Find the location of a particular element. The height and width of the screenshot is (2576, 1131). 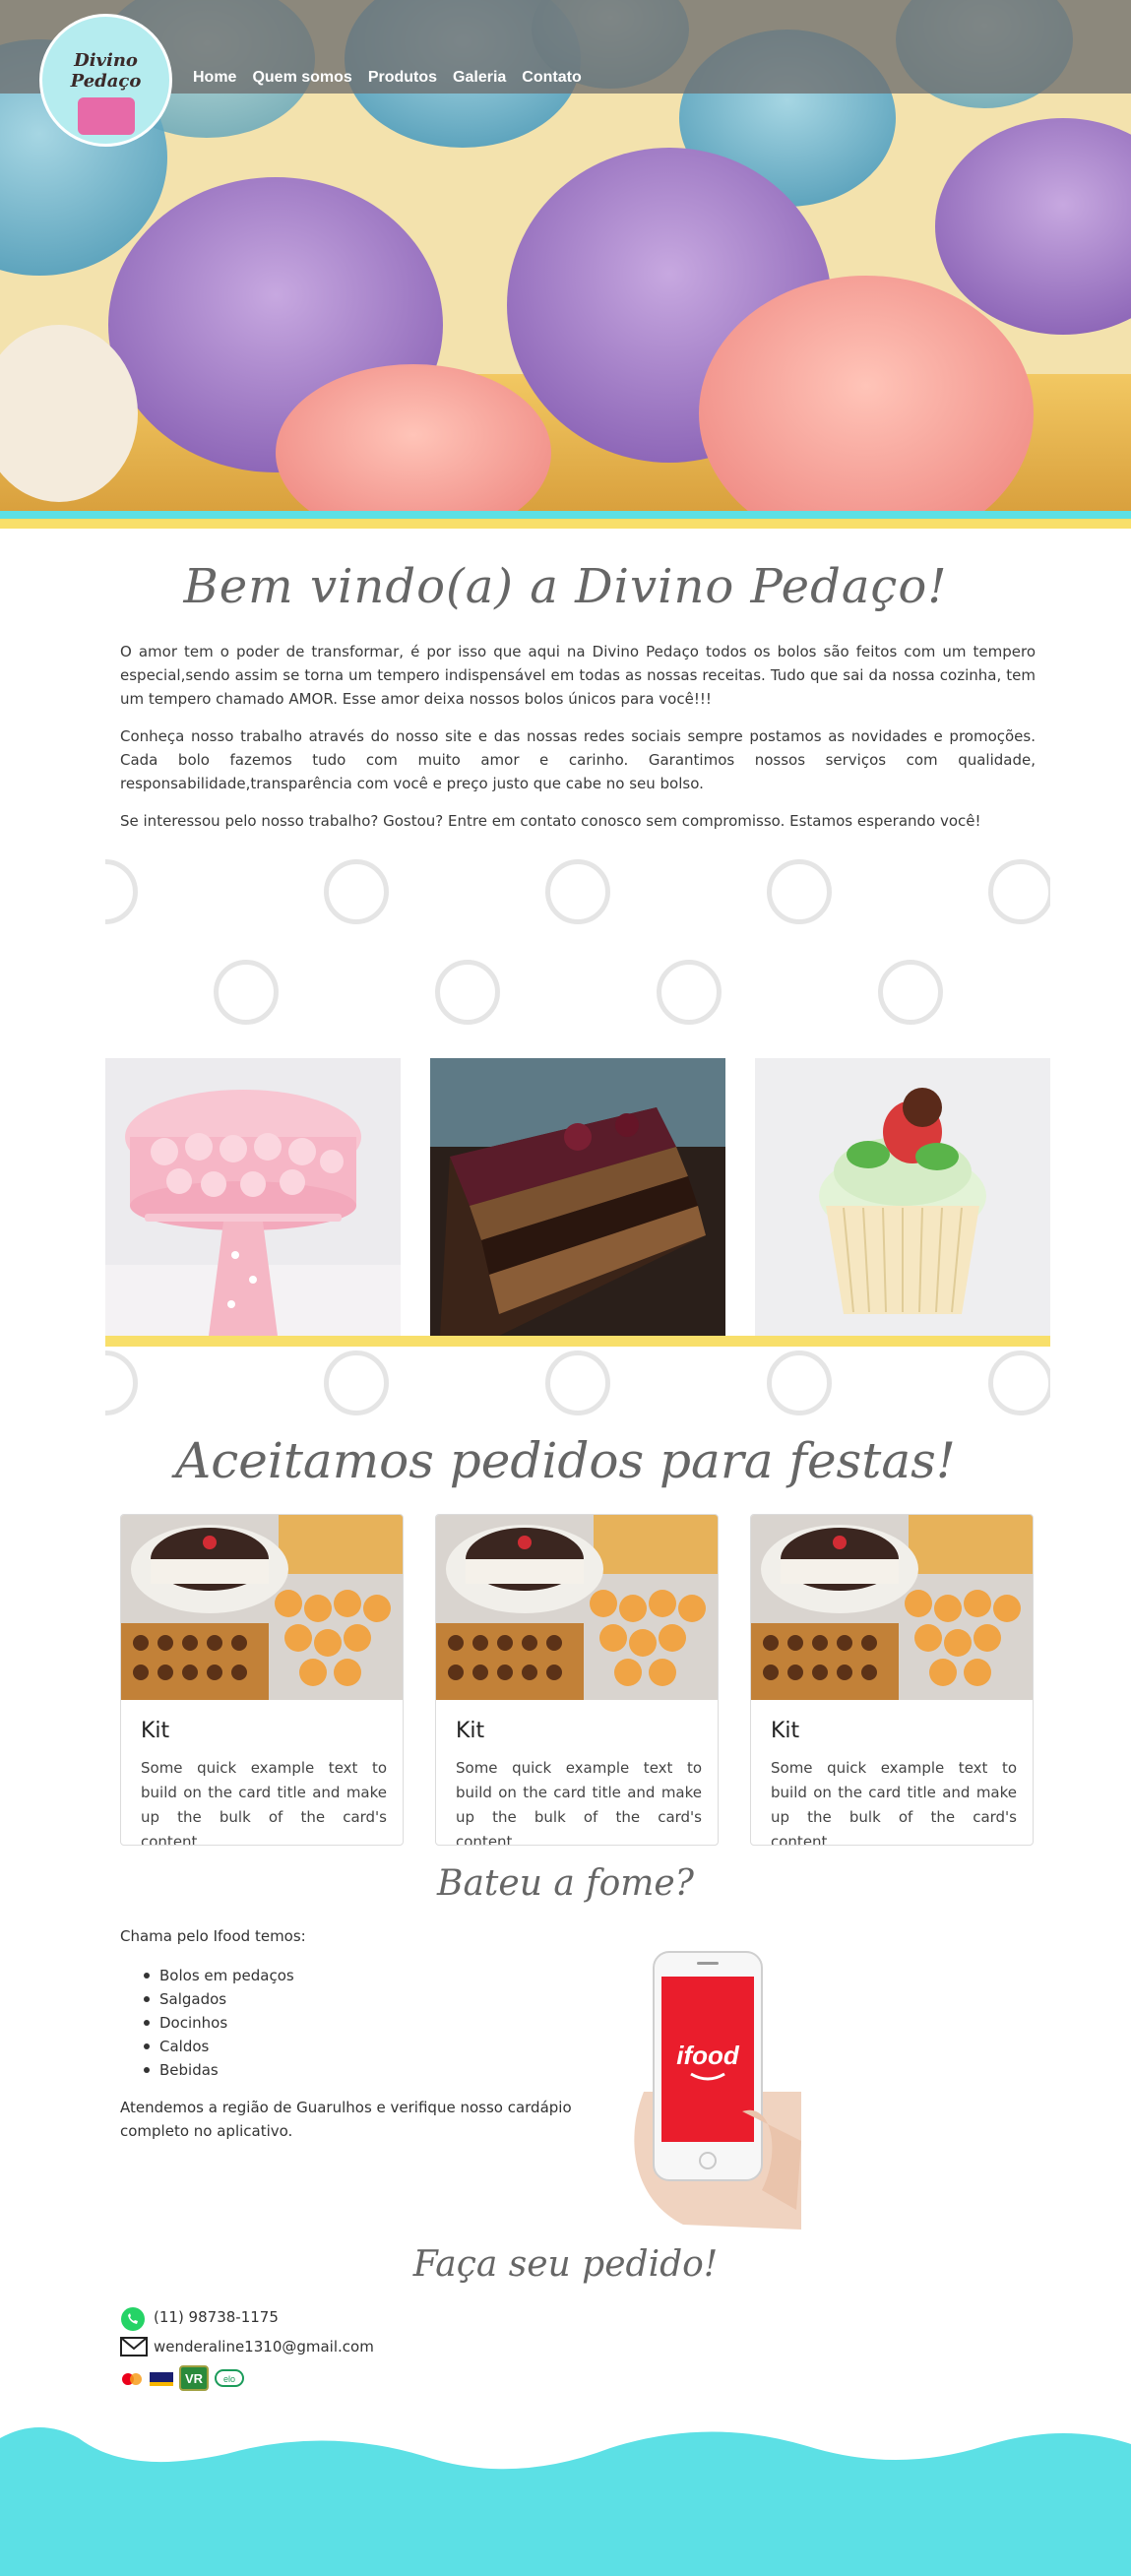

nav-quem-somos: Quem somos is located at coordinates (301, 78).